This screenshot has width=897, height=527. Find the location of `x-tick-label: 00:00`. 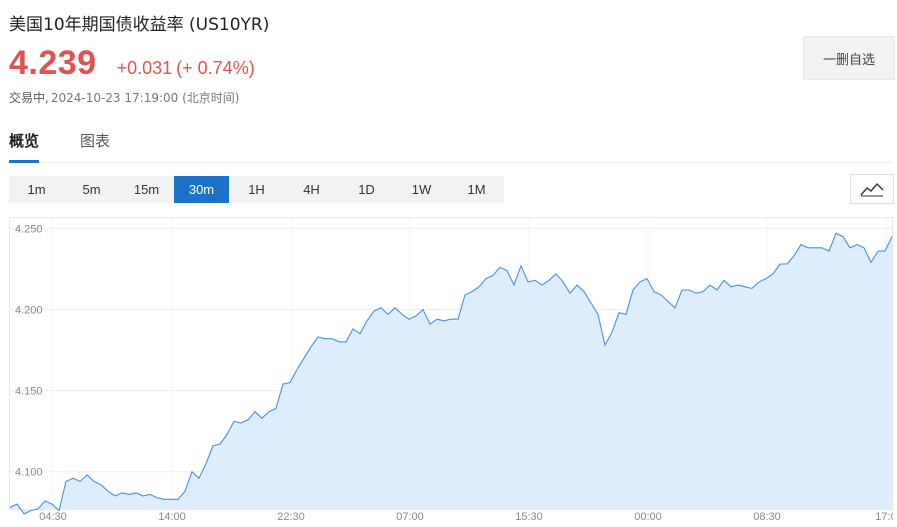

x-tick-label: 00:00 is located at coordinates (648, 517).